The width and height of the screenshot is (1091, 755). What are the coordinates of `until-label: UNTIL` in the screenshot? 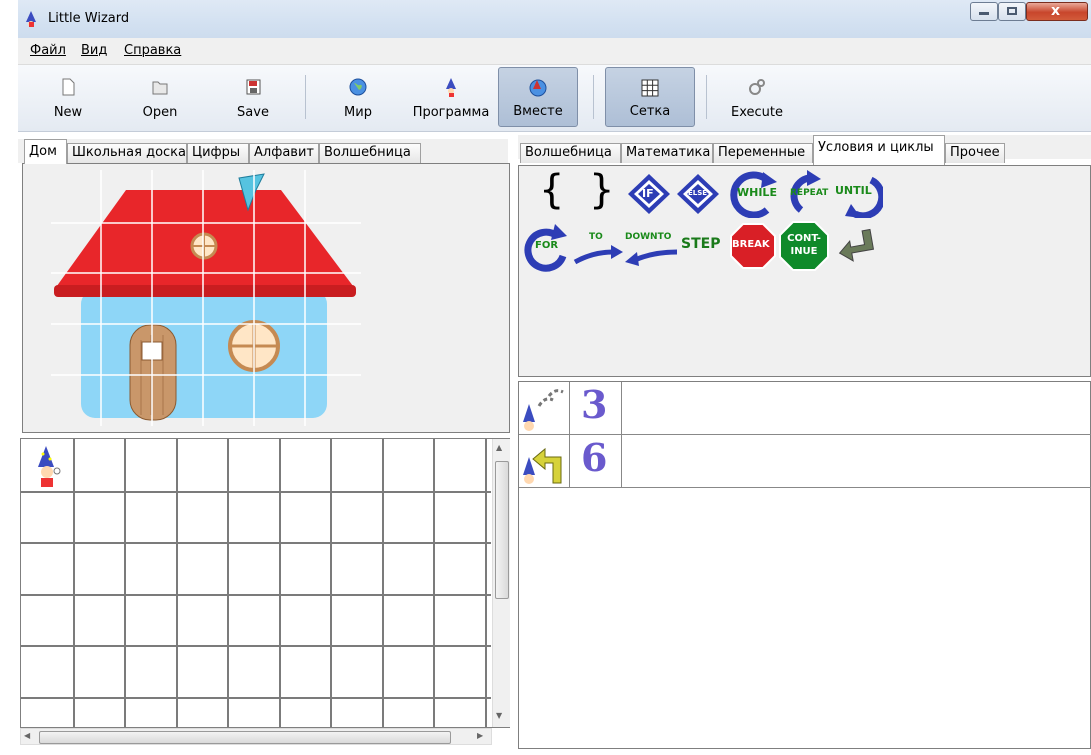 It's located at (853, 190).